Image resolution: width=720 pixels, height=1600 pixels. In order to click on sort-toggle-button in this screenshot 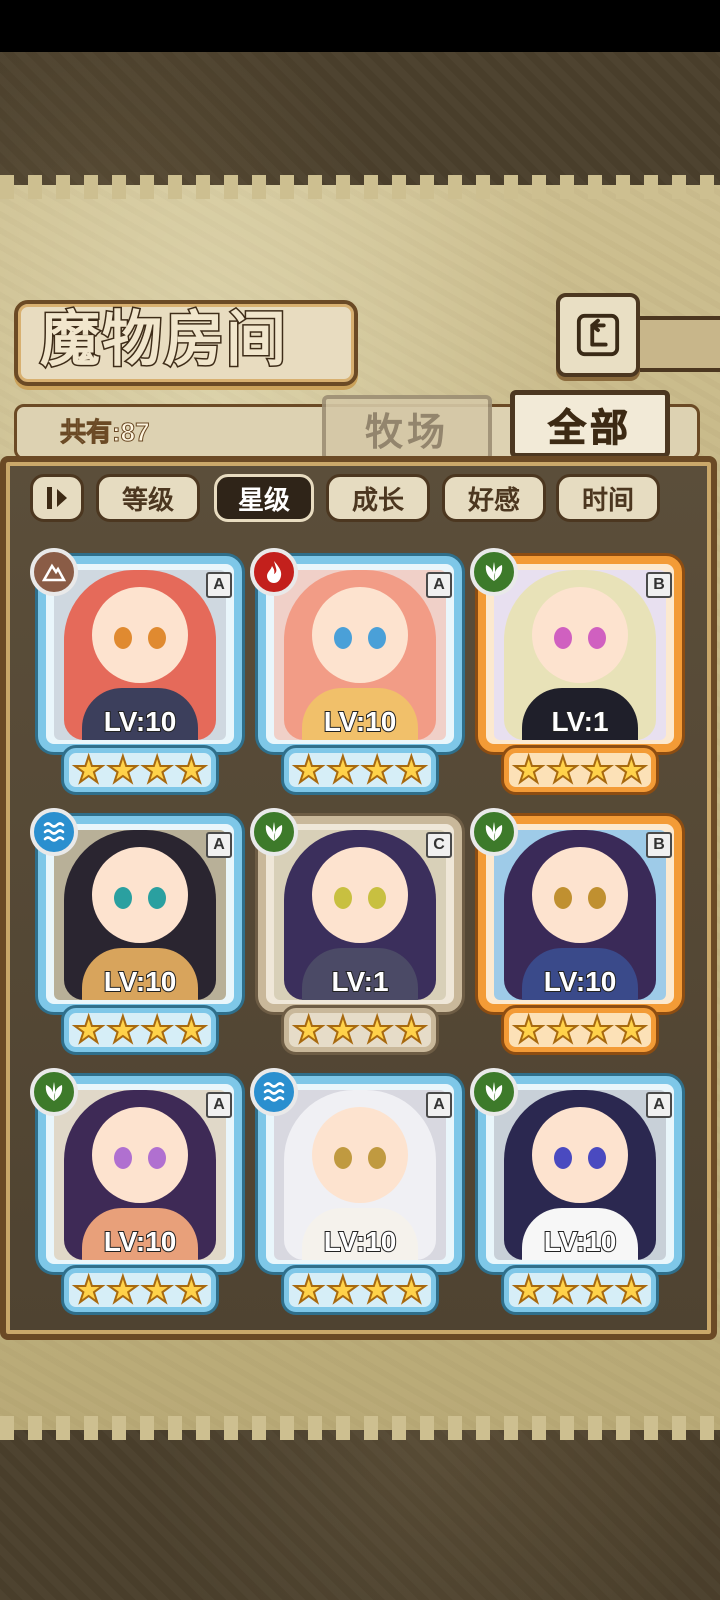, I will do `click(57, 498)`.